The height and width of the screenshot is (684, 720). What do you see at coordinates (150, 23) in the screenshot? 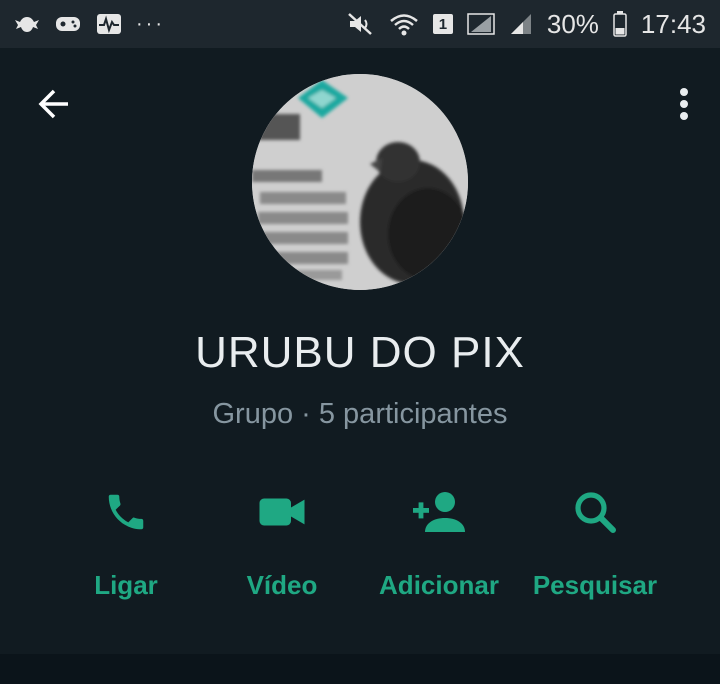
I see `more-dots-icon: ···` at bounding box center [150, 23].